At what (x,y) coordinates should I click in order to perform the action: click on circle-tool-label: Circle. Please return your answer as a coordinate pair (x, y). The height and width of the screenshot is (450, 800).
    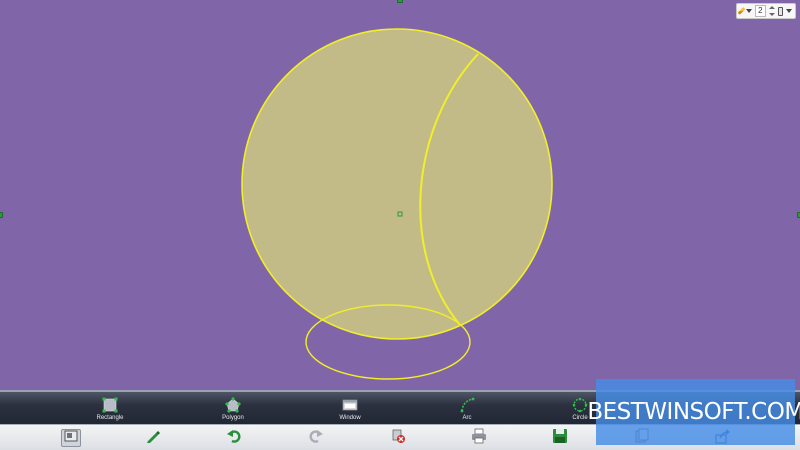
    Looking at the image, I should click on (580, 418).